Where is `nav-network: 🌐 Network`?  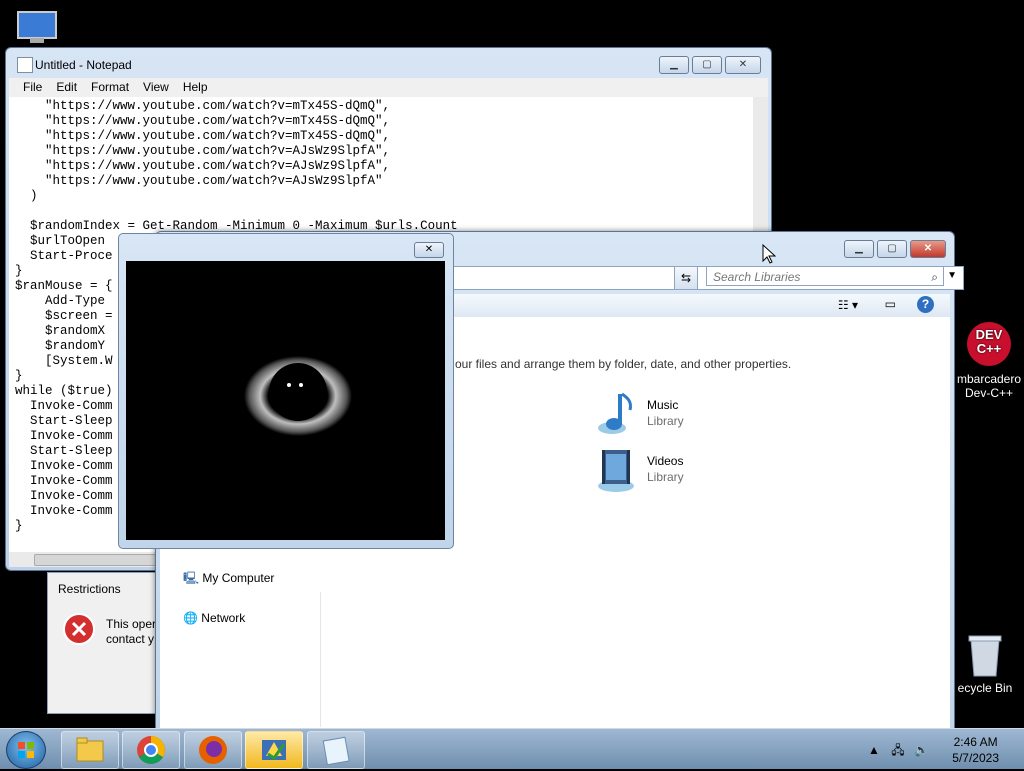 nav-network: 🌐 Network is located at coordinates (214, 618).